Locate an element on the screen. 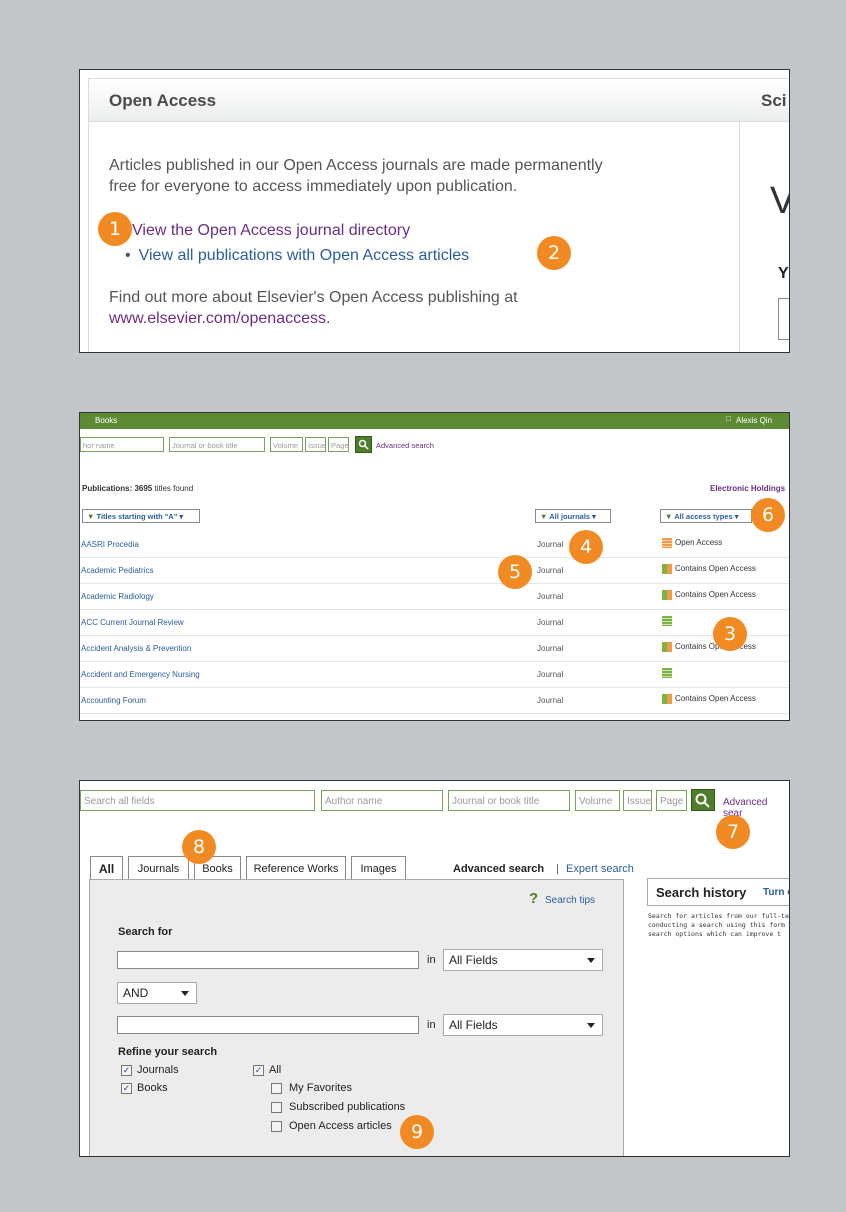  callout-badge: 8 is located at coordinates (199, 847).